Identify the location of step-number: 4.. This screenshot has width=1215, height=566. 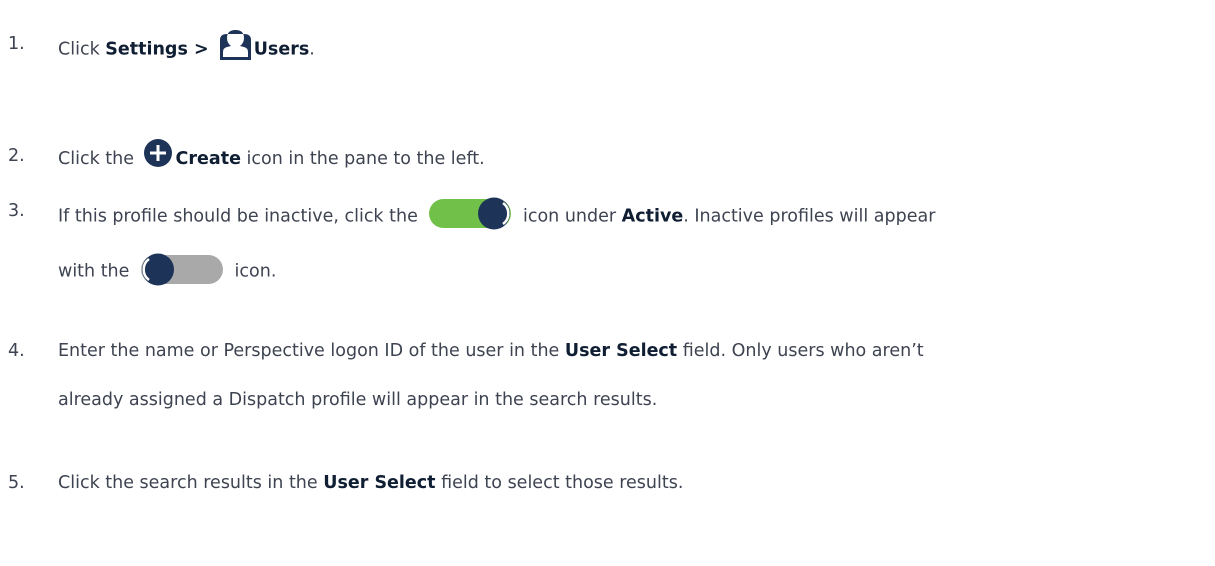
(16, 351).